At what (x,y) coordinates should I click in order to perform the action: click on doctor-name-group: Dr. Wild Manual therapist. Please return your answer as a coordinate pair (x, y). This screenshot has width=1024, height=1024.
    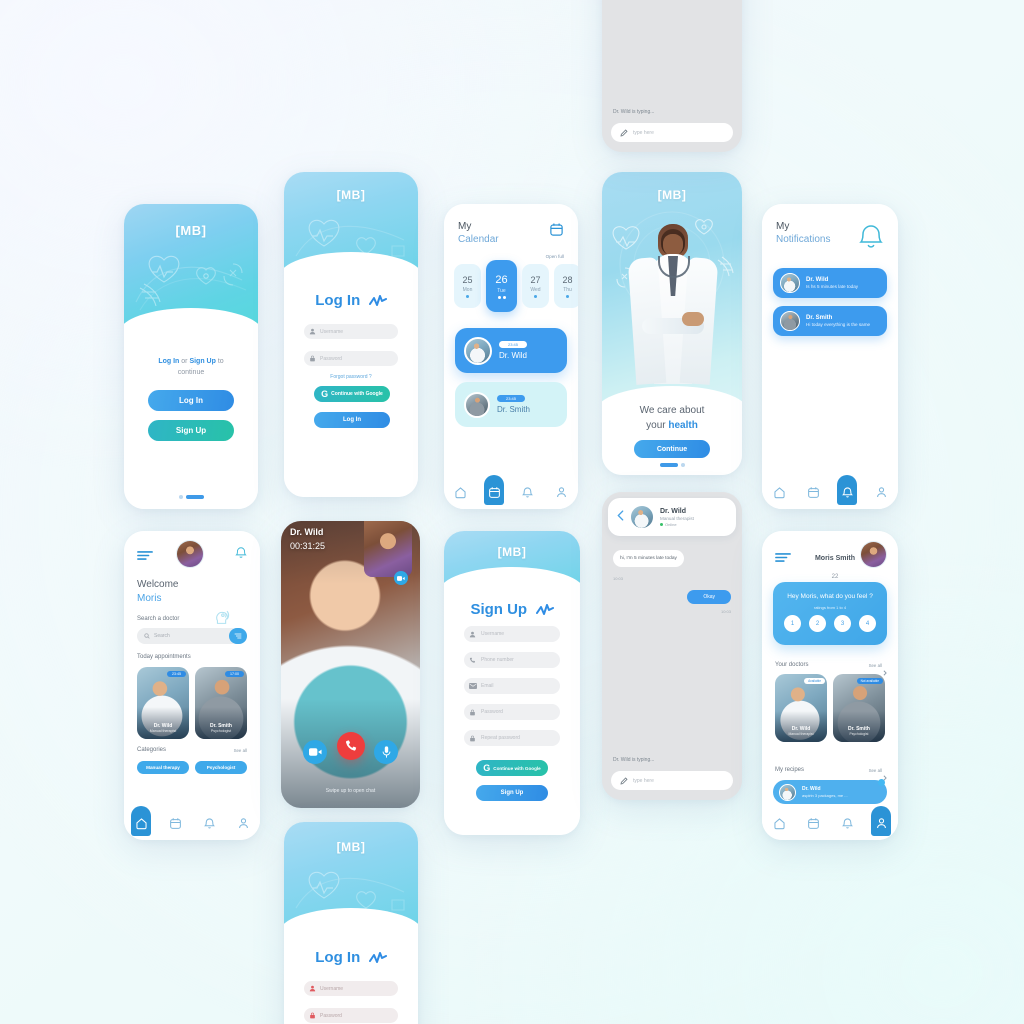
    Looking at the image, I should click on (801, 731).